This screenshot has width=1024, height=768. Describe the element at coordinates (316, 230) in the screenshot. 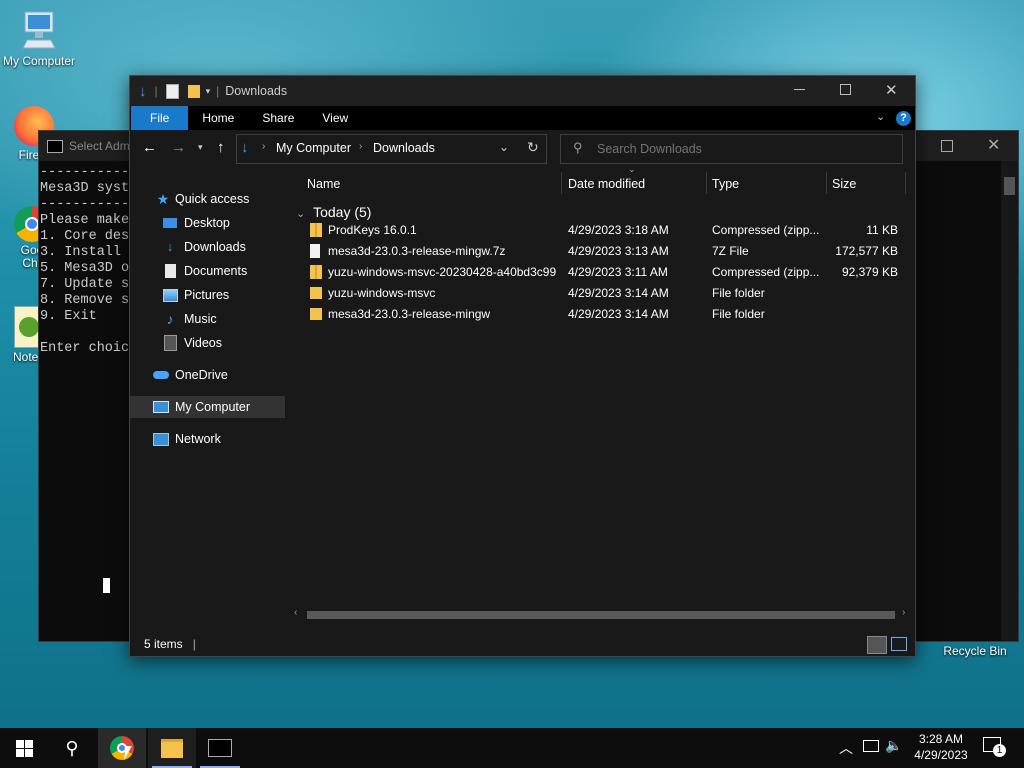

I see `zip-icon` at that location.